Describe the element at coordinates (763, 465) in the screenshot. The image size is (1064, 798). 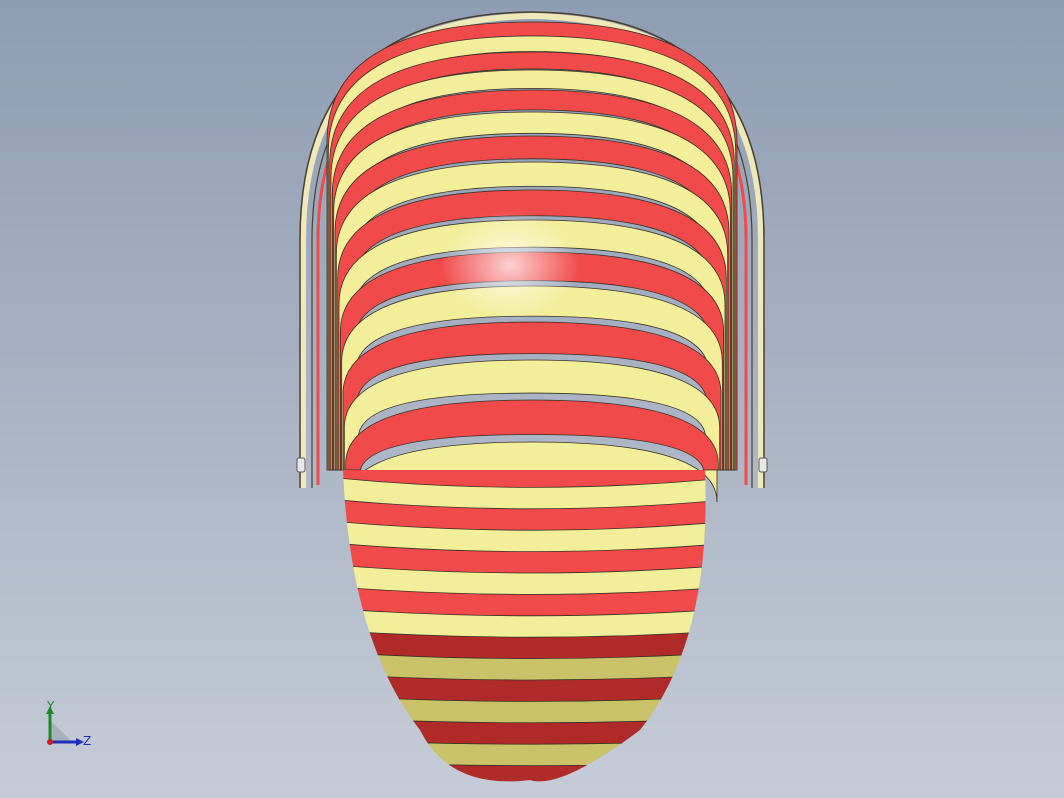
I see `pivot-pin-right` at that location.